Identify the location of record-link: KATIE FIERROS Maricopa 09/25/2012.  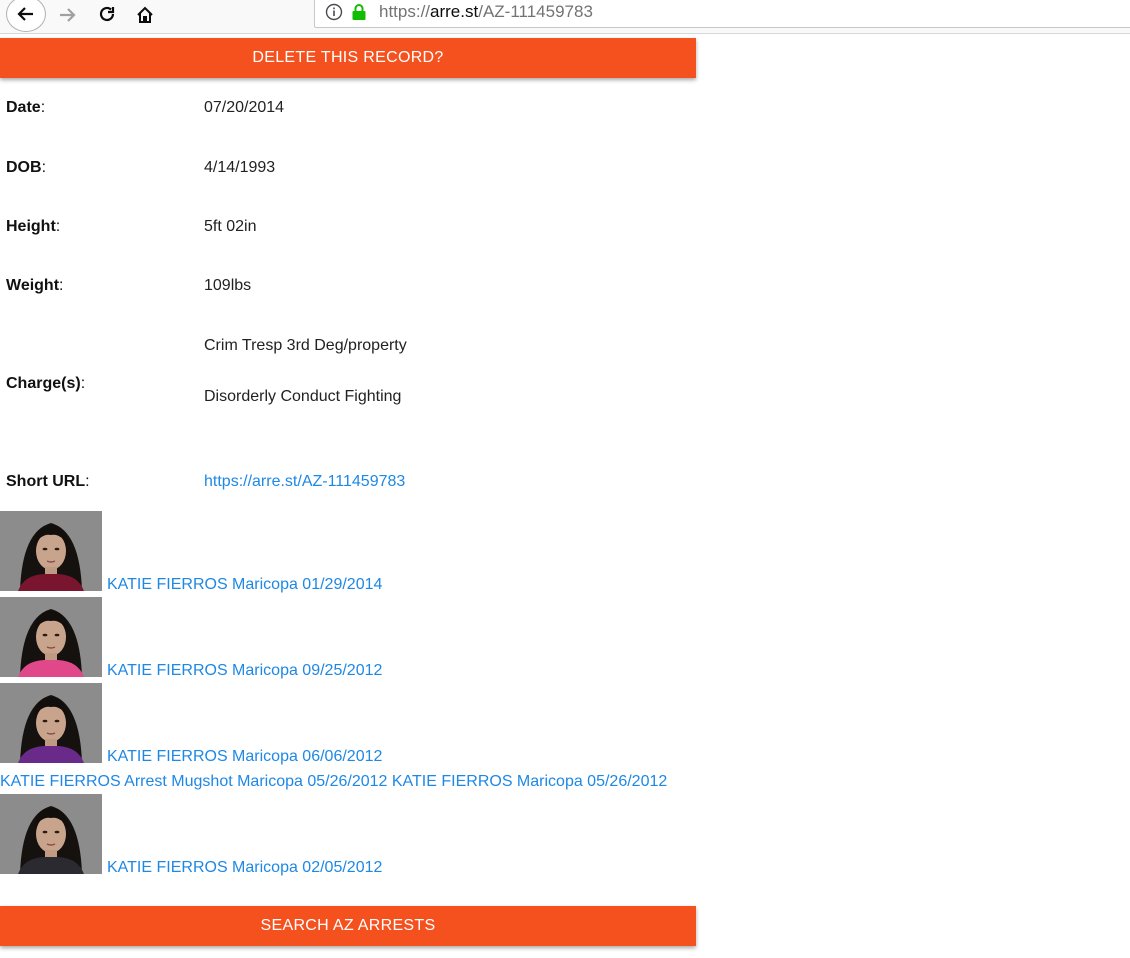
(244, 671).